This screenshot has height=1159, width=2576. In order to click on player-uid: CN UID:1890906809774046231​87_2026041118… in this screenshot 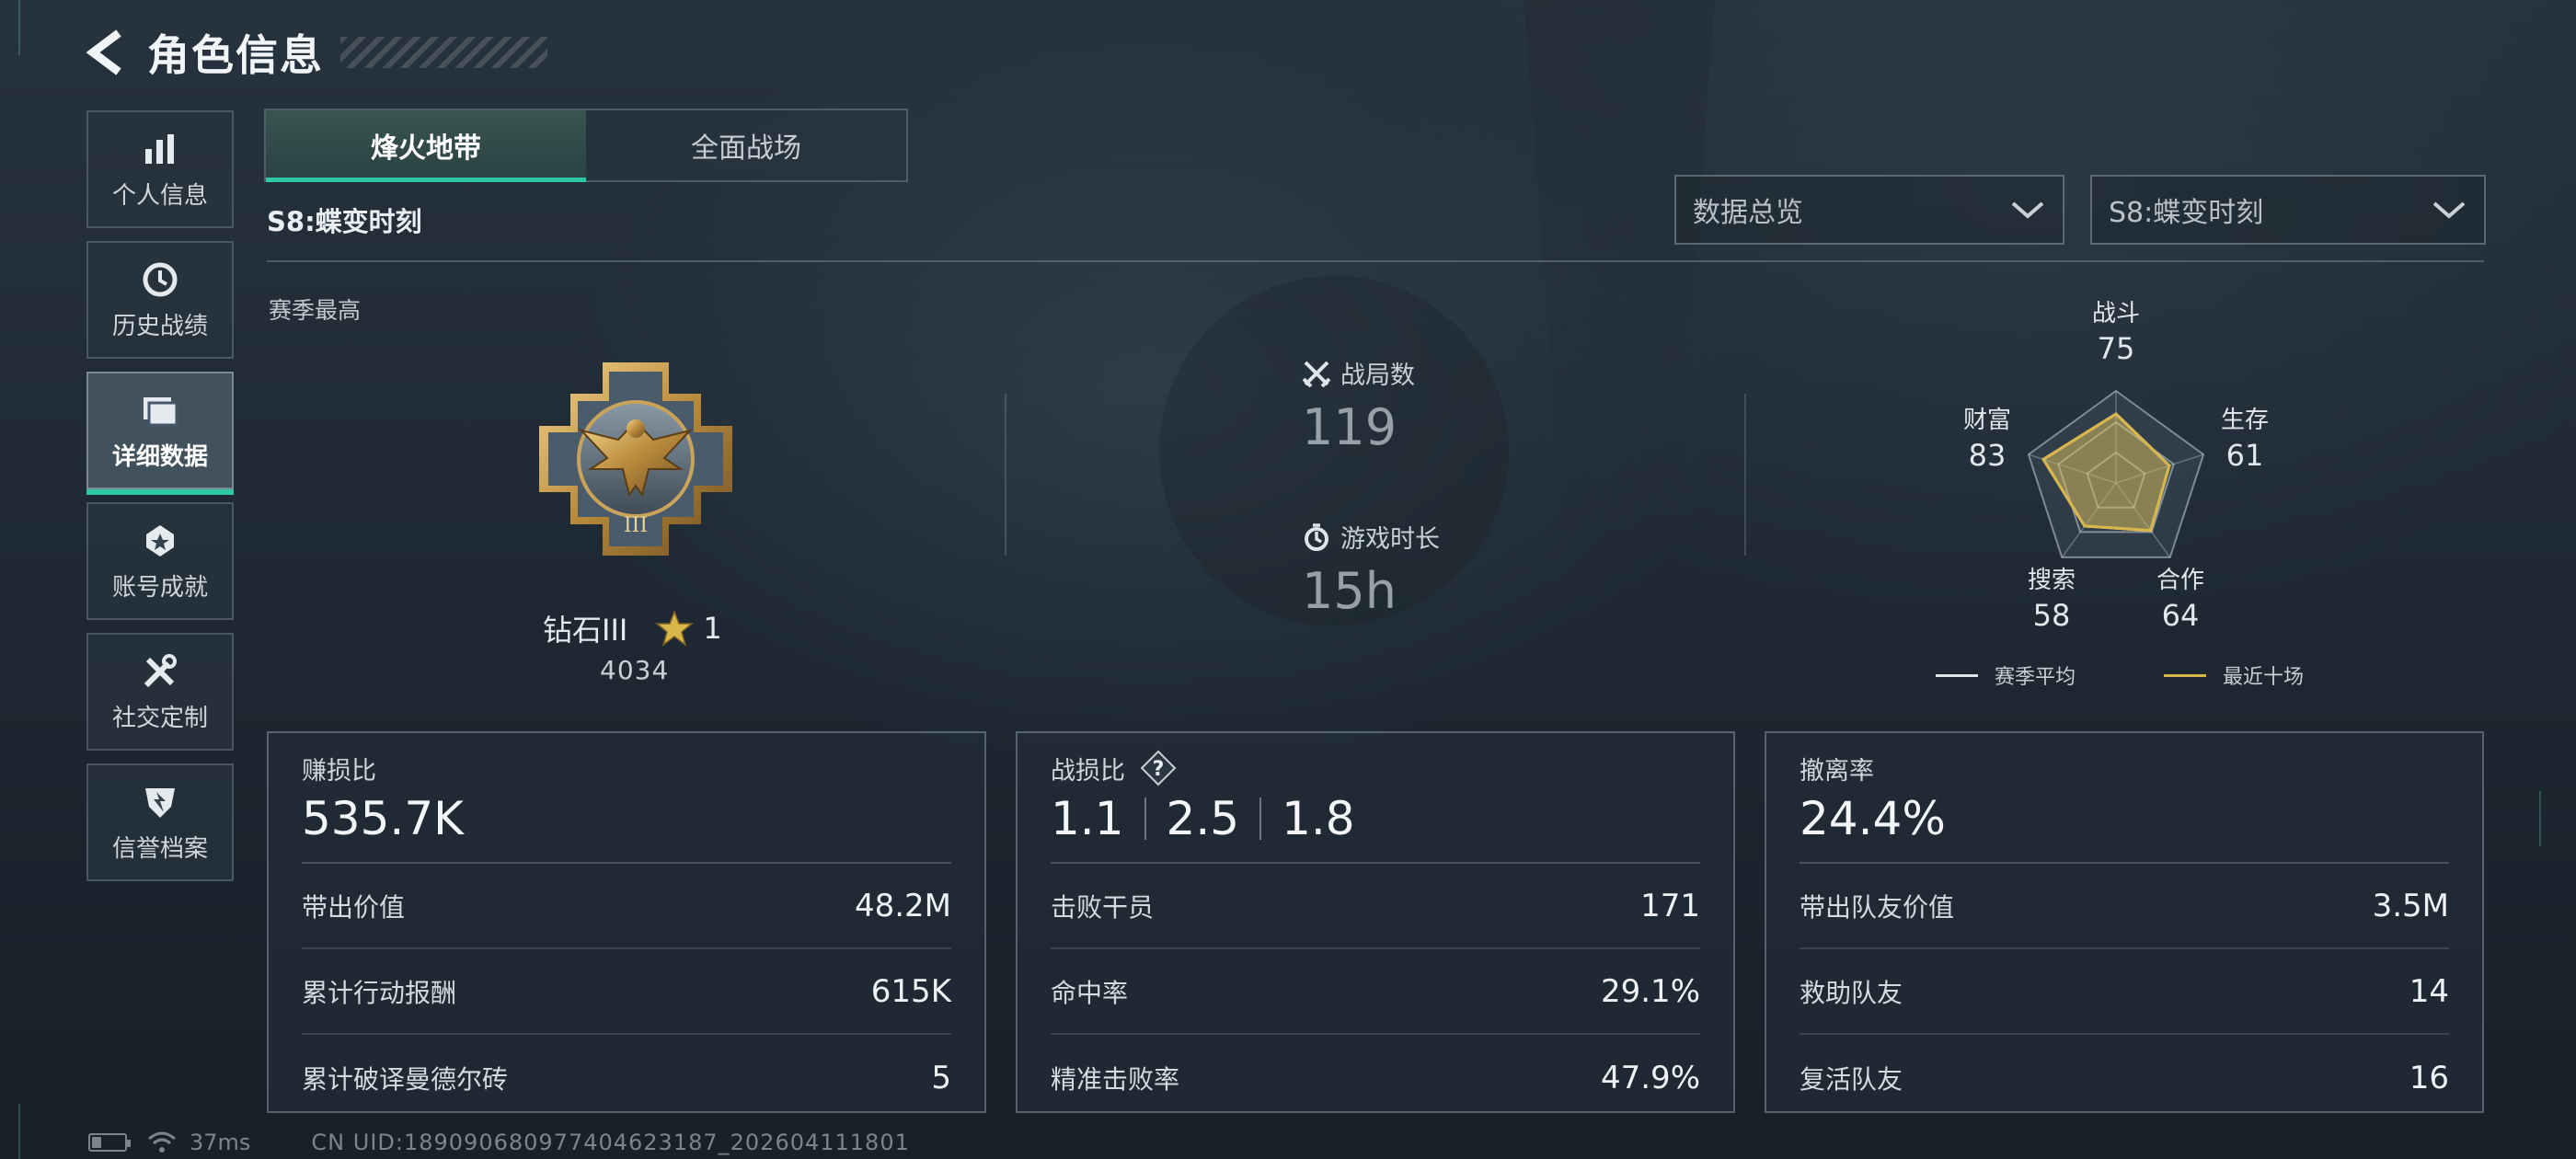, I will do `click(610, 1142)`.